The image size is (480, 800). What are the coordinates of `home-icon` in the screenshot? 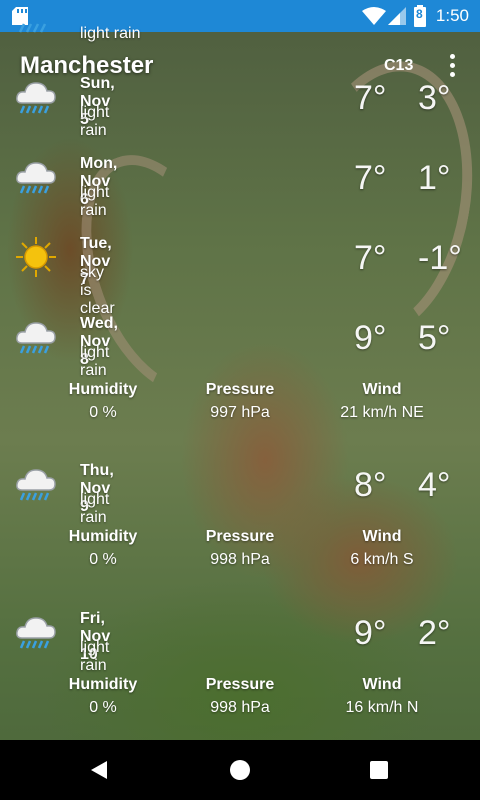 It's located at (240, 770).